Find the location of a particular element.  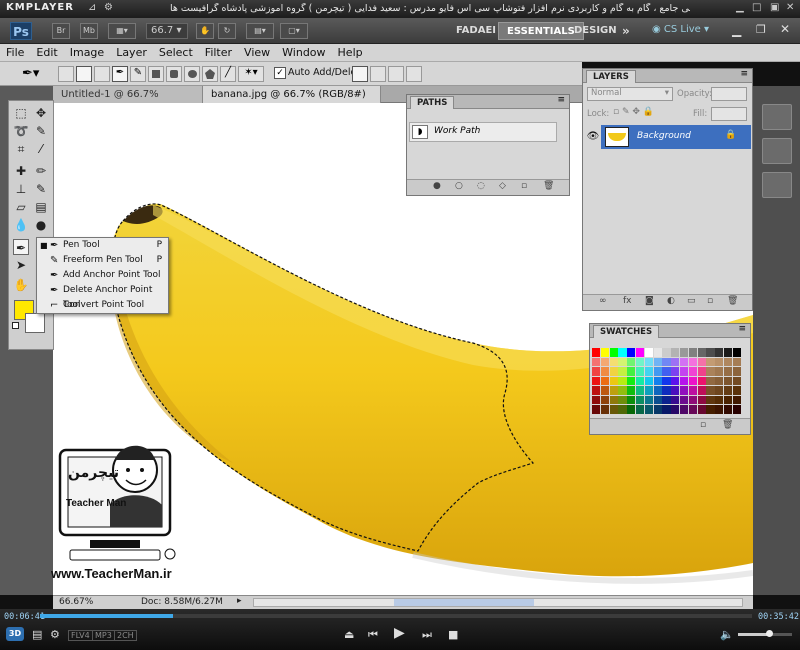

opacity-field is located at coordinates (729, 94).